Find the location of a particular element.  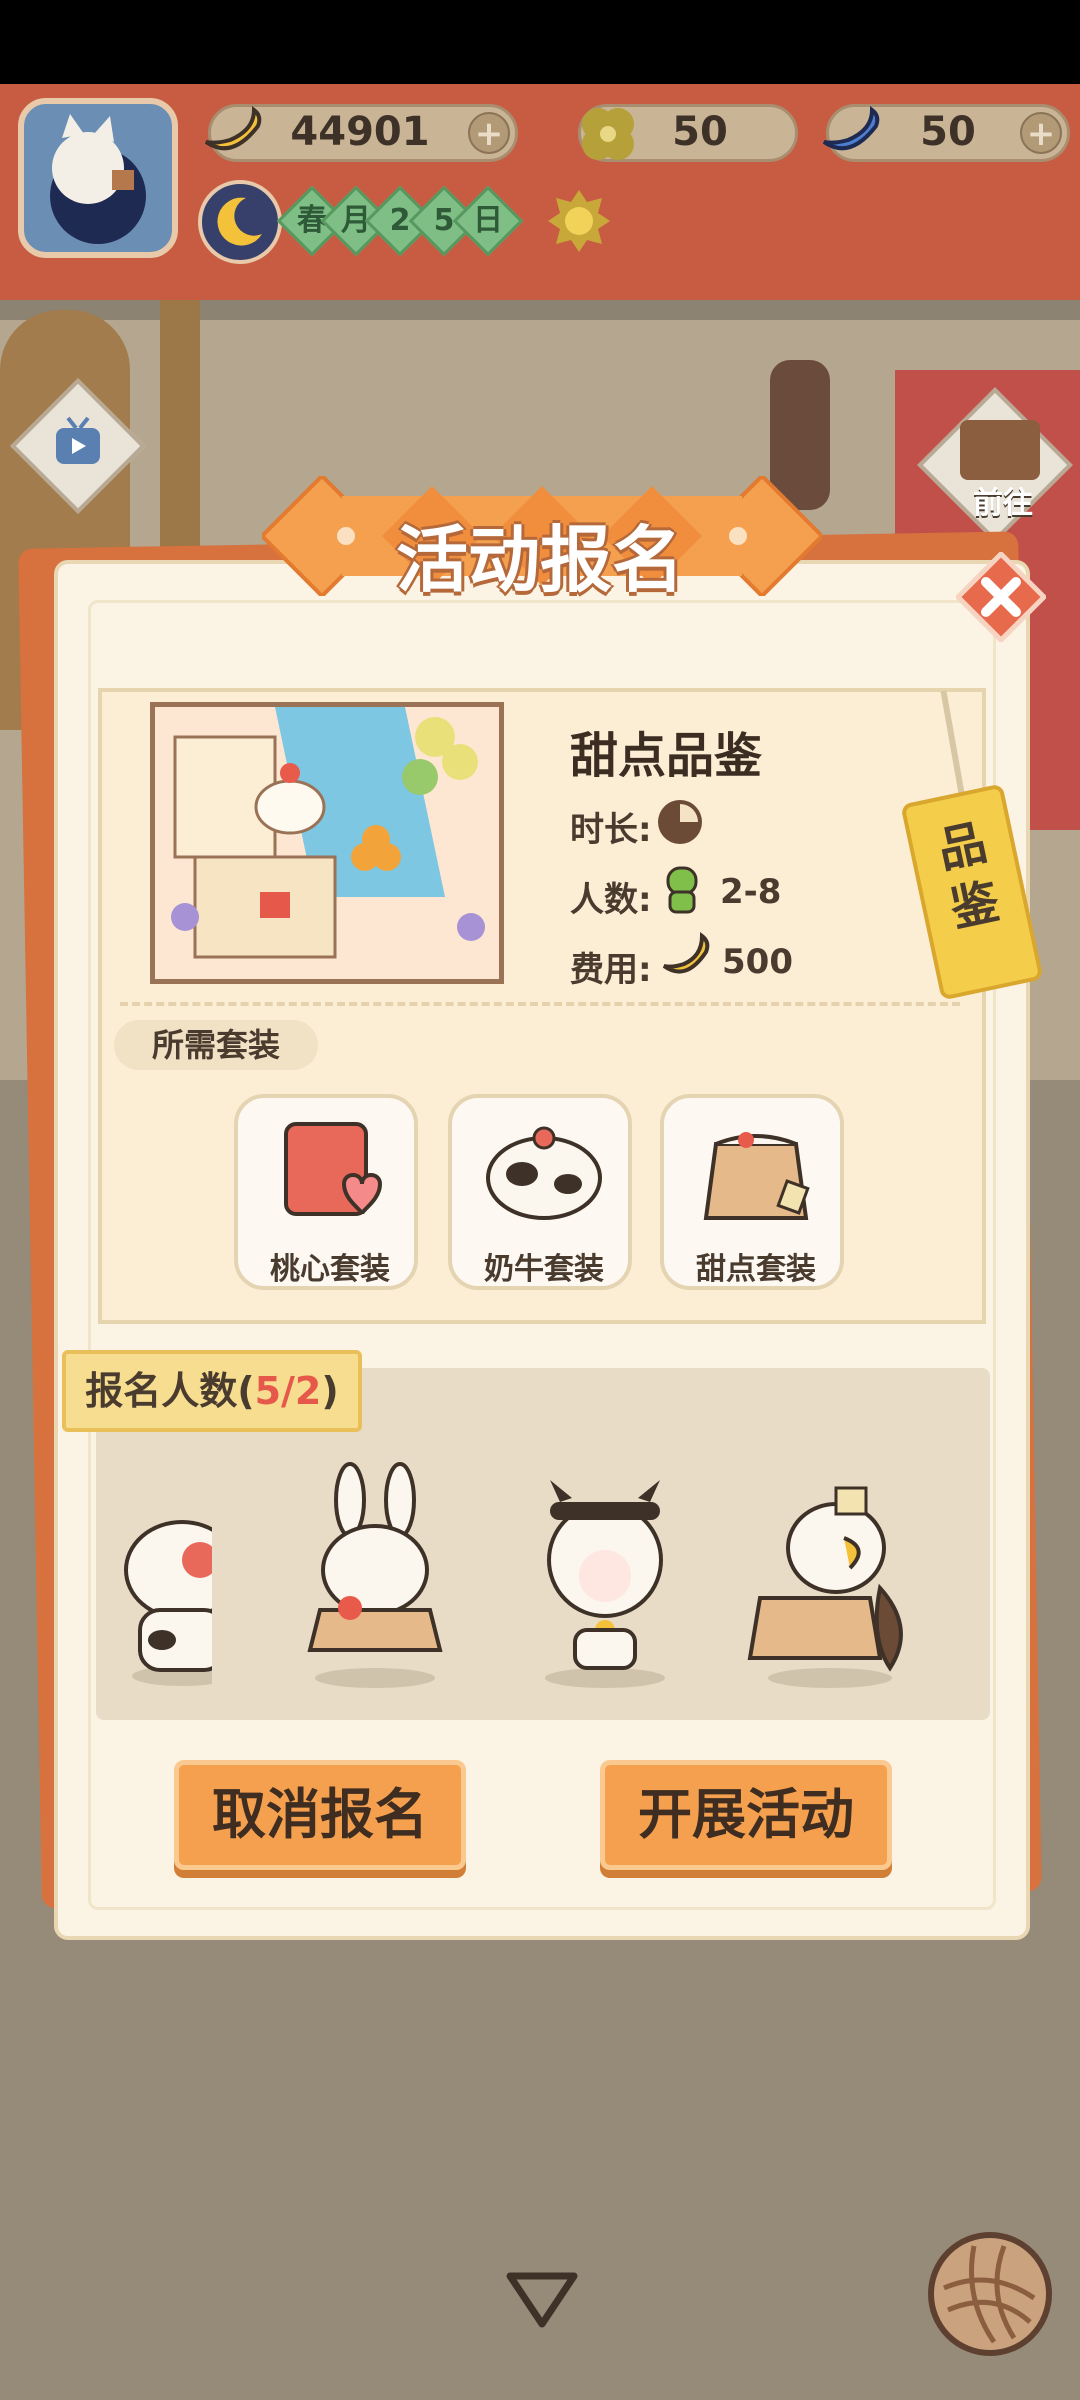

moon-icon is located at coordinates (240, 222).